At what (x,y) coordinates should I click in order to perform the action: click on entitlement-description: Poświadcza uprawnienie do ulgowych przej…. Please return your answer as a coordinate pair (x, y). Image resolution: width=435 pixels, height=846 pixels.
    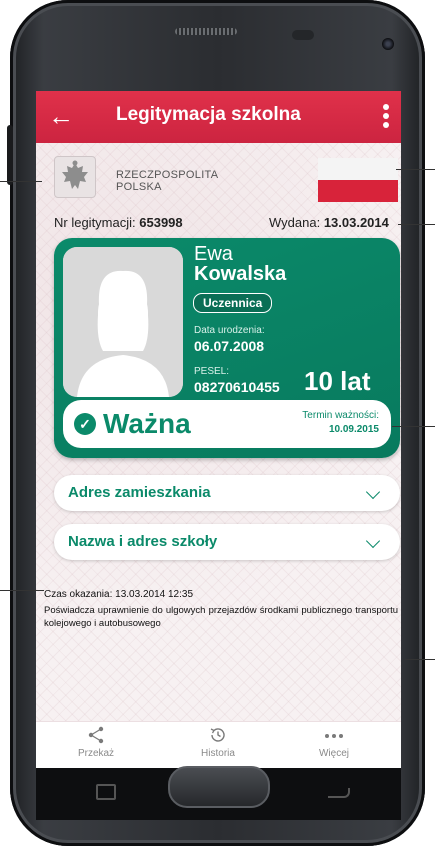
    Looking at the image, I should click on (221, 617).